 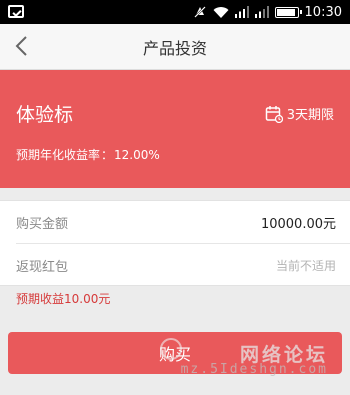 What do you see at coordinates (244, 360) in the screenshot?
I see `watermark: 网络论坛 mz.5Ideshgn.com` at bounding box center [244, 360].